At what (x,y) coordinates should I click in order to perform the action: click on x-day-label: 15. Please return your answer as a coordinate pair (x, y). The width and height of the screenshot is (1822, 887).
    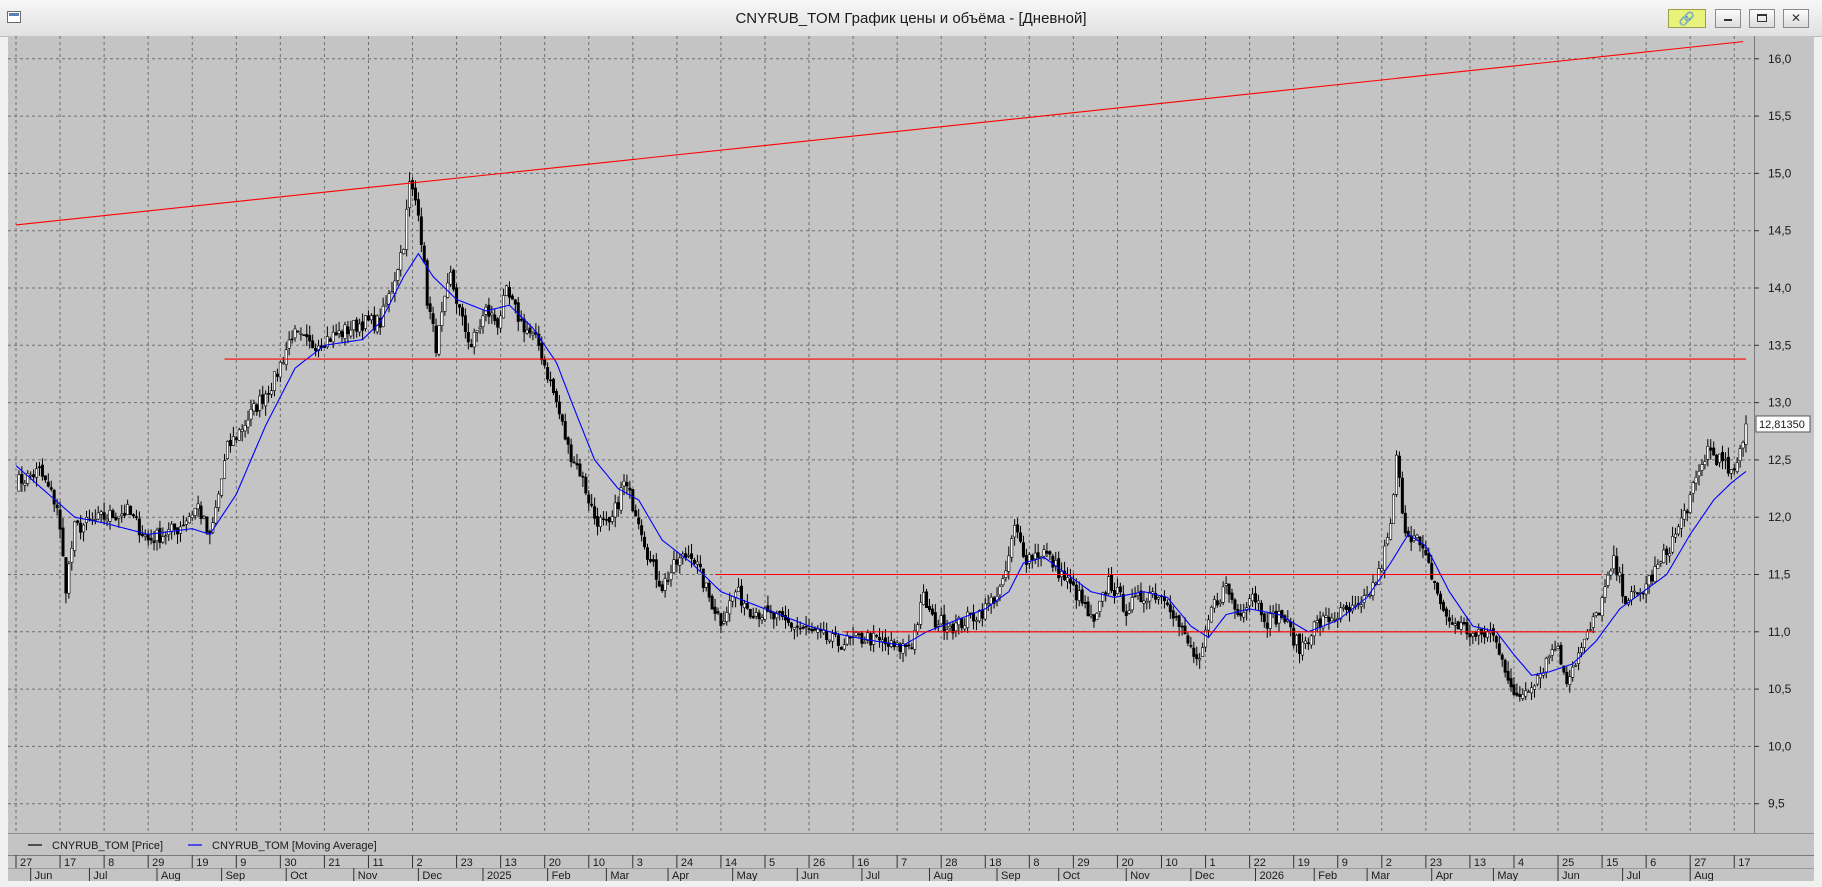
    Looking at the image, I should click on (1612, 863).